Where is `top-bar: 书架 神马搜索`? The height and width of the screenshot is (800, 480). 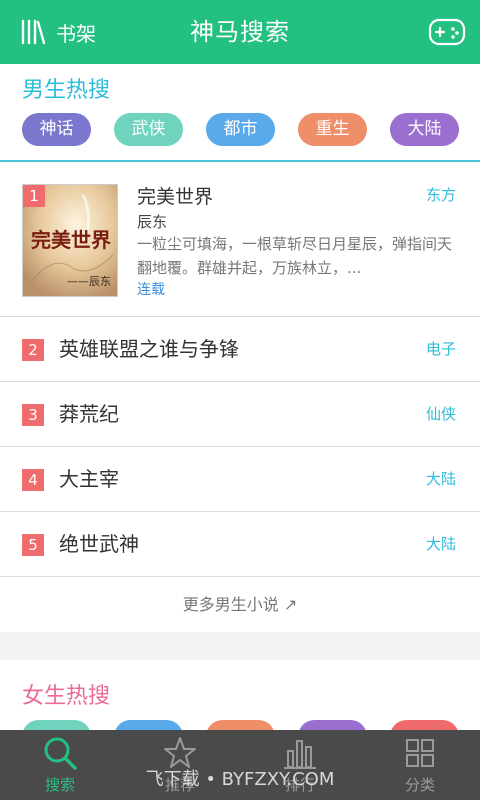 top-bar: 书架 神马搜索 is located at coordinates (240, 32).